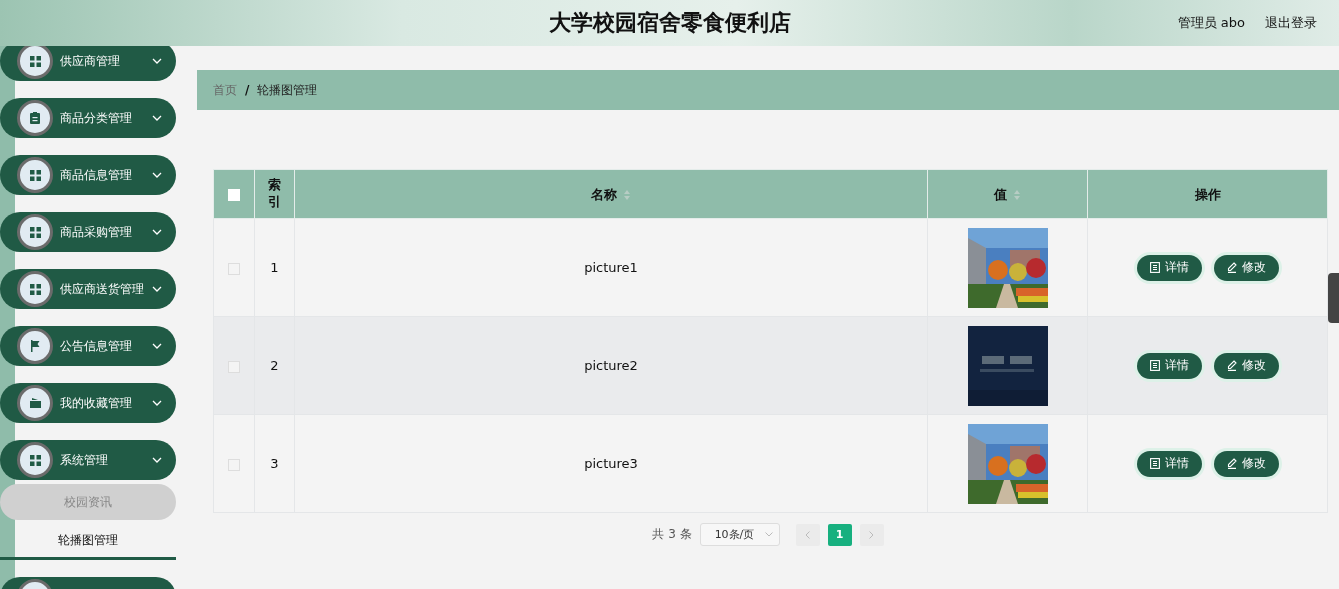  Describe the element at coordinates (35, 118) in the screenshot. I see `clipboard-icon` at that location.